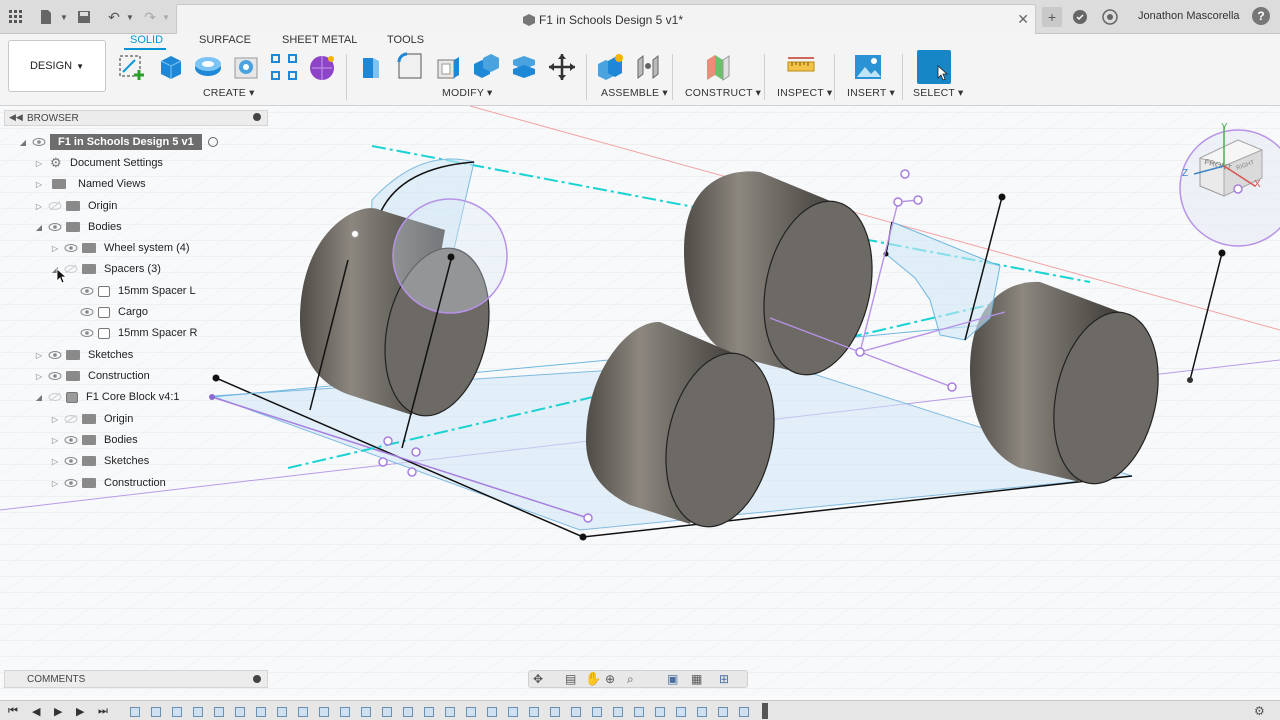 Image resolution: width=1280 pixels, height=720 pixels. Describe the element at coordinates (696, 679) in the screenshot. I see `grid-settings-icon: ▦` at that location.